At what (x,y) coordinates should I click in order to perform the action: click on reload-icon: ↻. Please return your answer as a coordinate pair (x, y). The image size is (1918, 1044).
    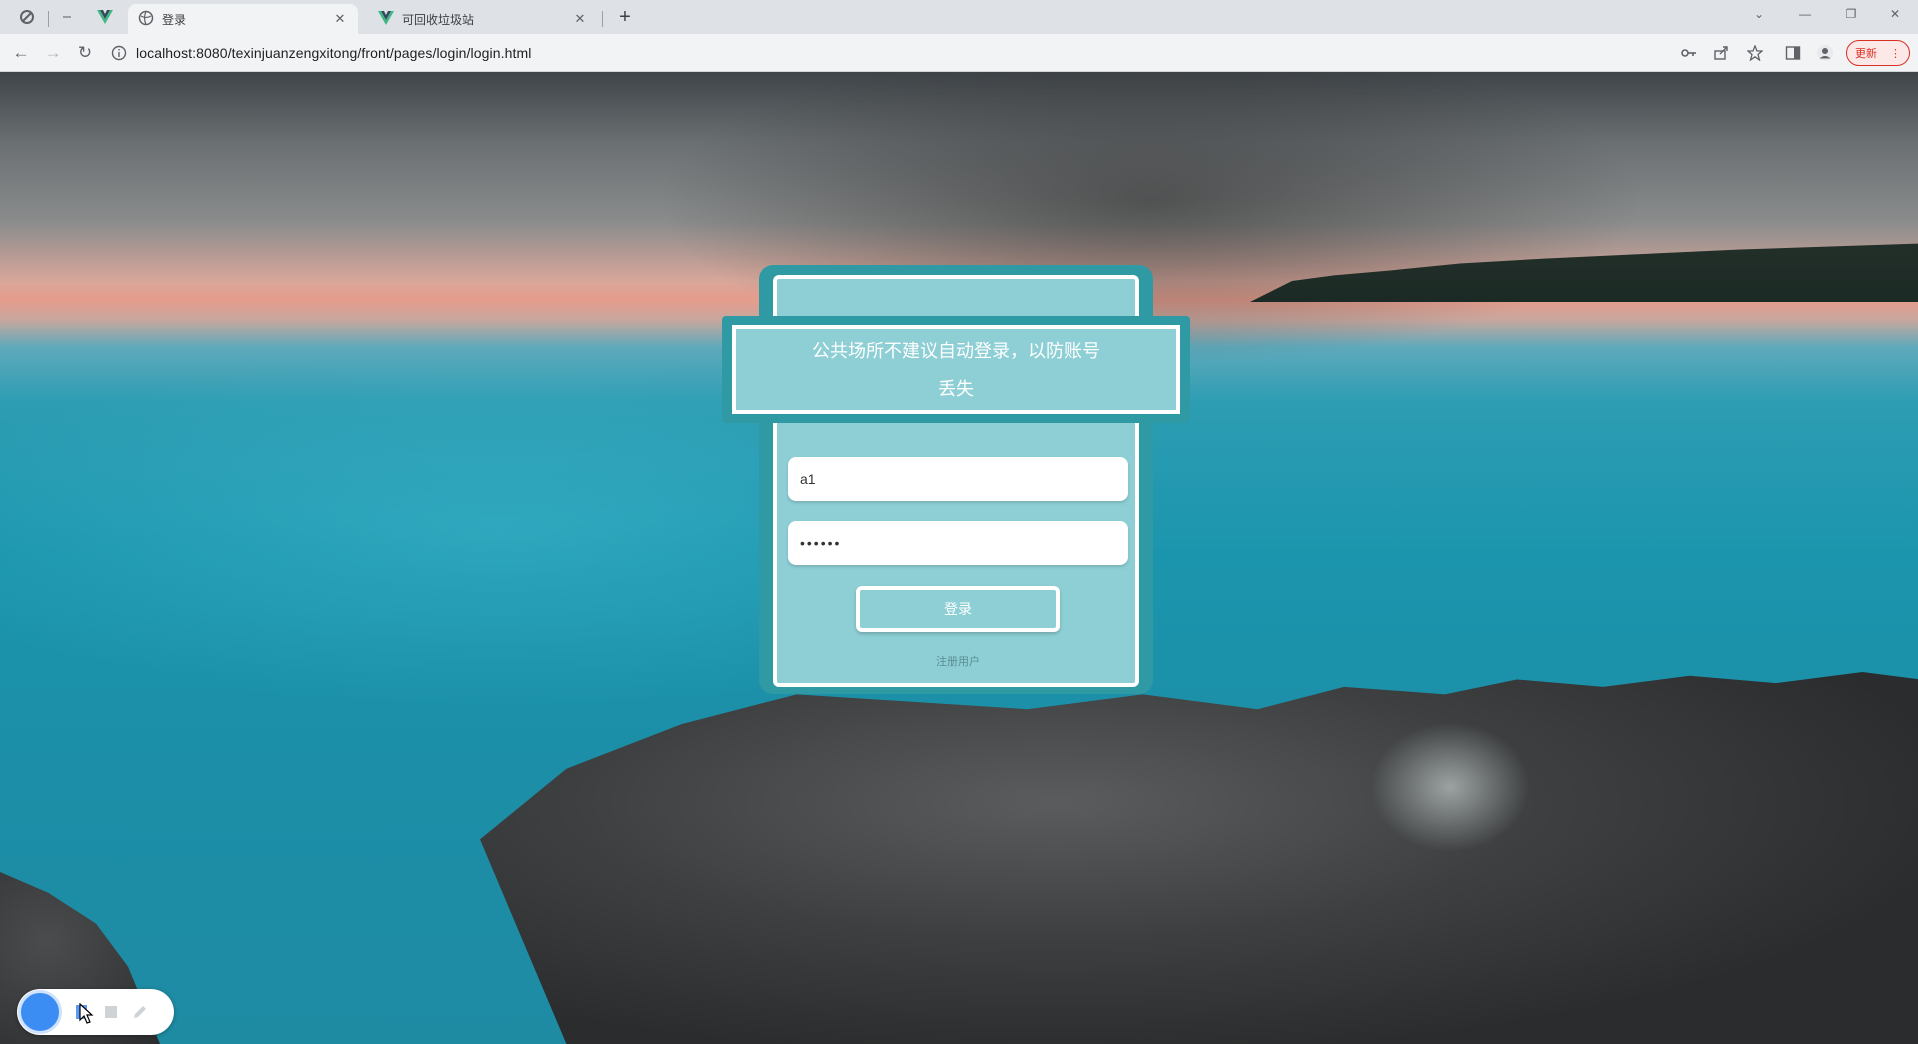
    Looking at the image, I should click on (85, 53).